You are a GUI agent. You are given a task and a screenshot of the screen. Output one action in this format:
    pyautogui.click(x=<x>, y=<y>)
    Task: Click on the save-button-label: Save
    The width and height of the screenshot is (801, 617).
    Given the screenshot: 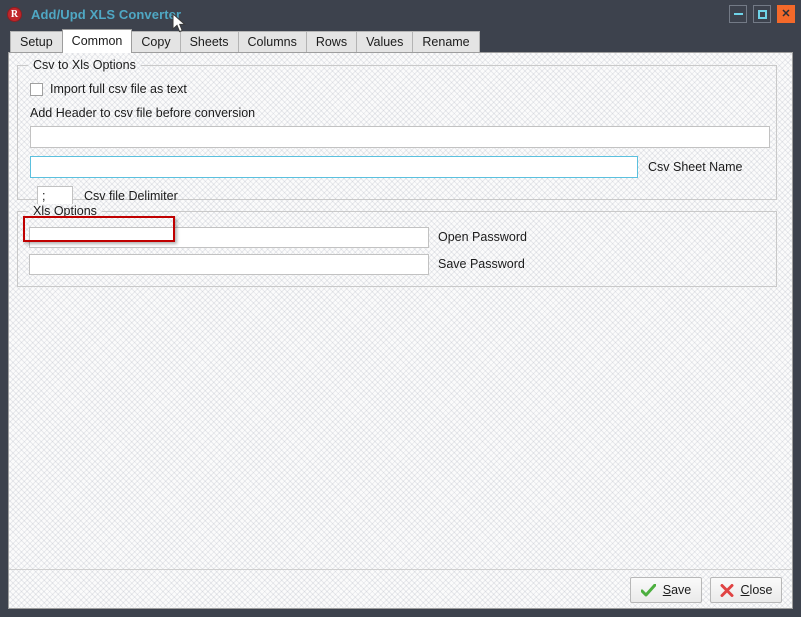 What is the action you would take?
    pyautogui.click(x=677, y=590)
    